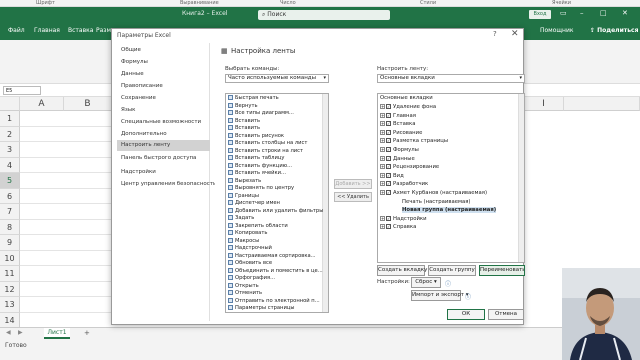 The width and height of the screenshot is (640, 360). Describe the element at coordinates (556, 30) in the screenshot. I see `tab-assistant: Помощник` at that location.